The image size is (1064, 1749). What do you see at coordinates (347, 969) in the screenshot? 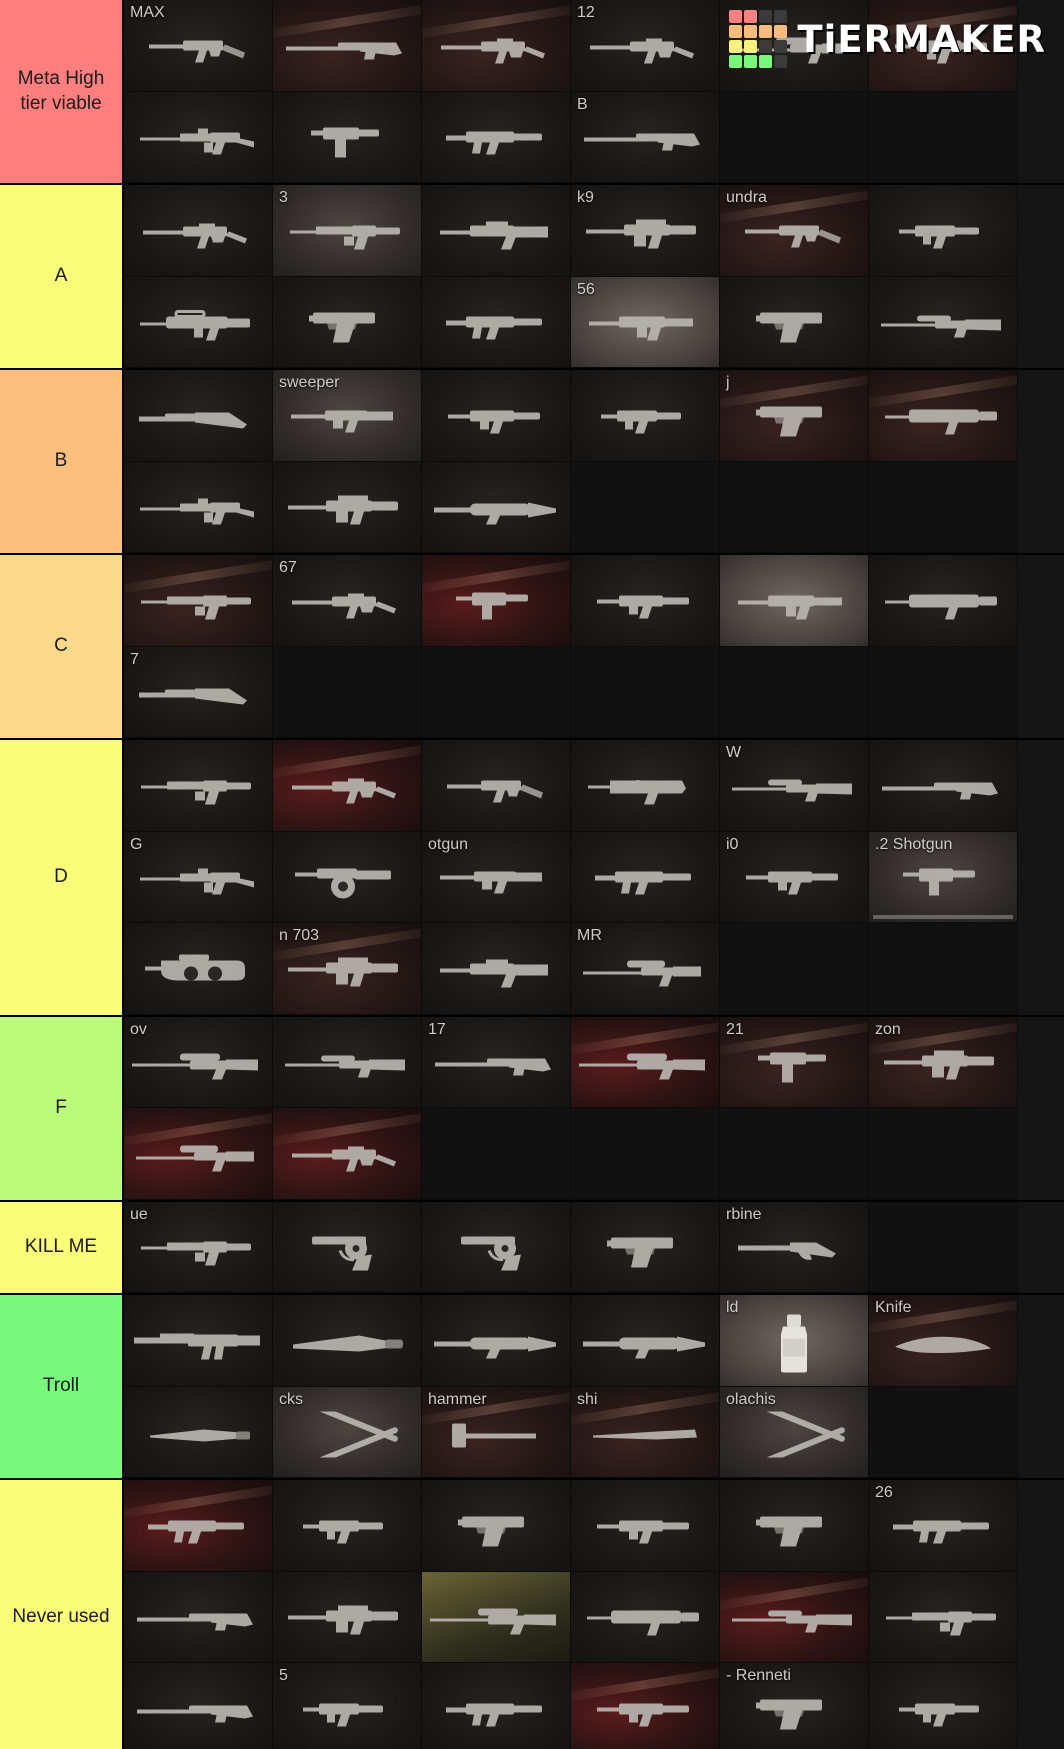
I see `tier-item: n 703` at bounding box center [347, 969].